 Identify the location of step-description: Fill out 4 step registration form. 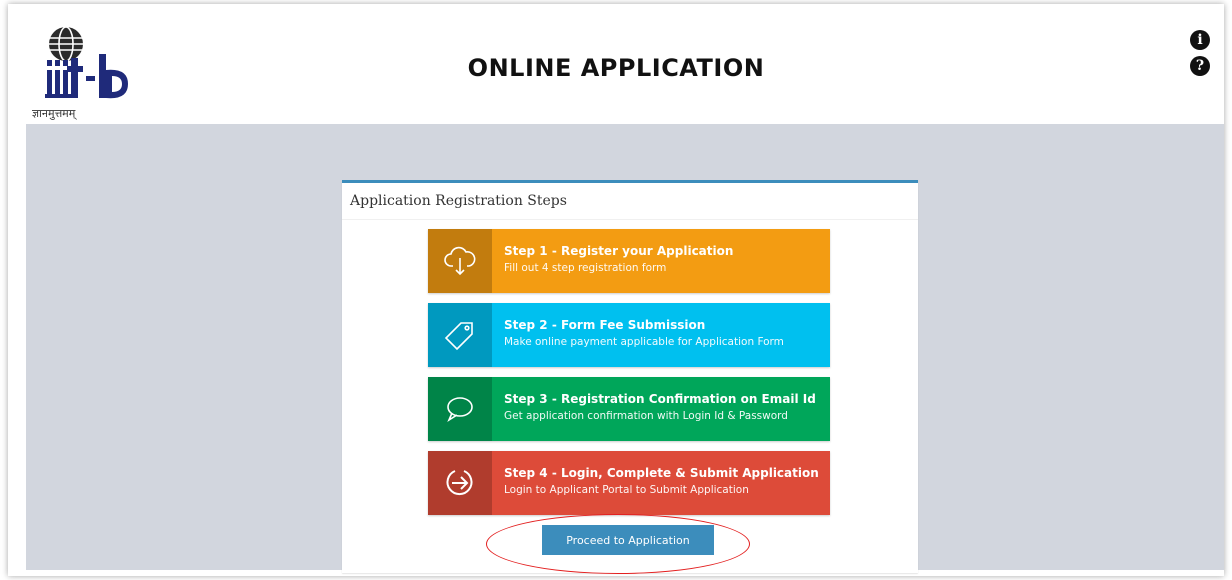
(585, 268).